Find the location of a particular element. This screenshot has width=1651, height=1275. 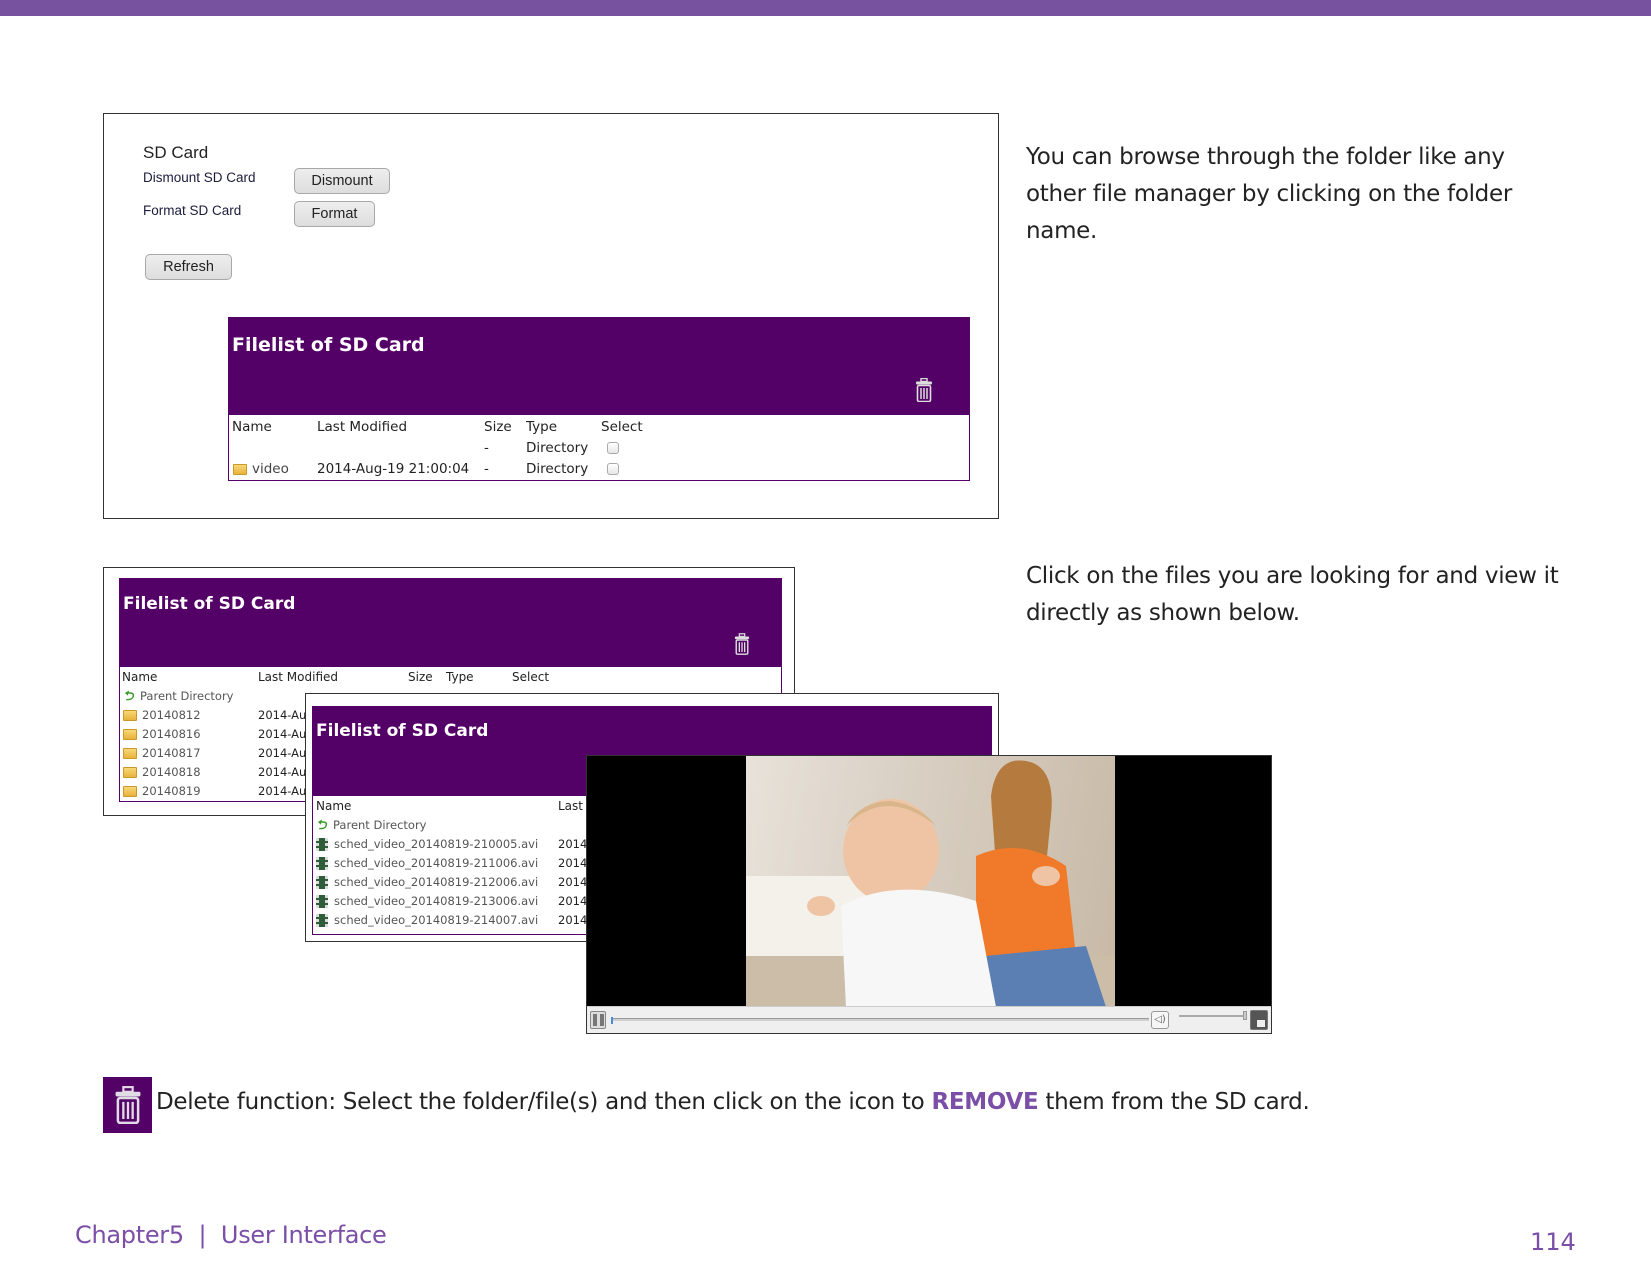

col-last-modified: Last is located at coordinates (570, 806).